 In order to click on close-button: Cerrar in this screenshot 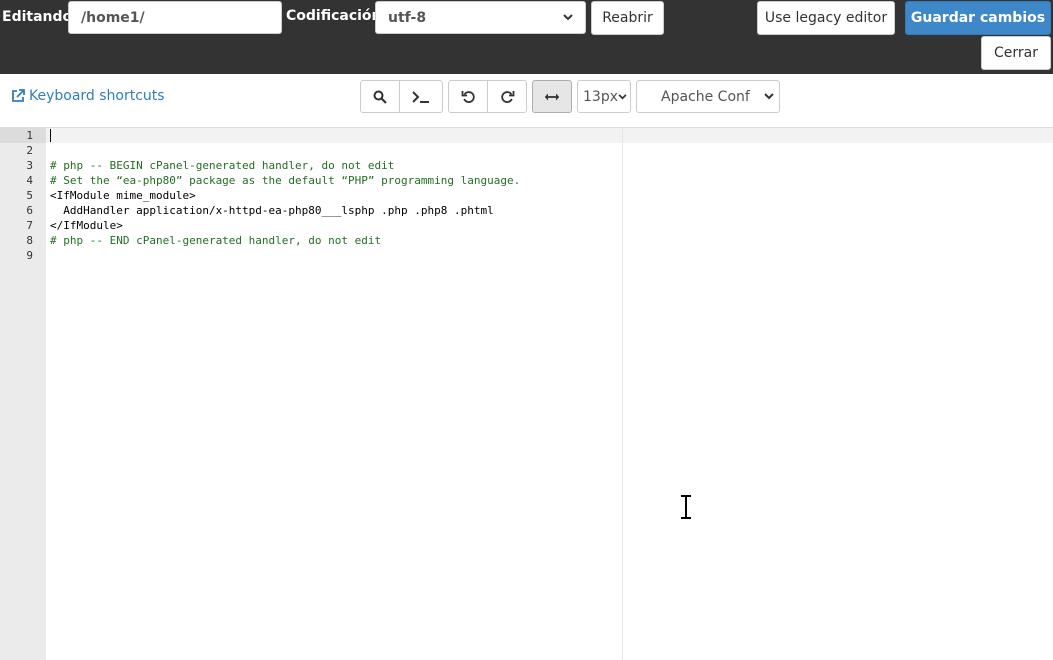, I will do `click(1016, 53)`.